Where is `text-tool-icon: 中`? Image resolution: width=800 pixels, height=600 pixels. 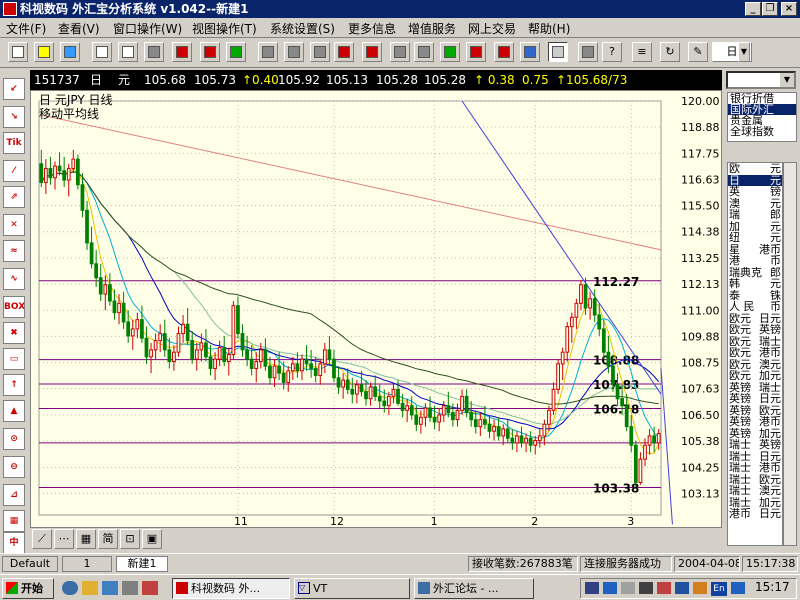 text-tool-icon: 中 is located at coordinates (14, 543).